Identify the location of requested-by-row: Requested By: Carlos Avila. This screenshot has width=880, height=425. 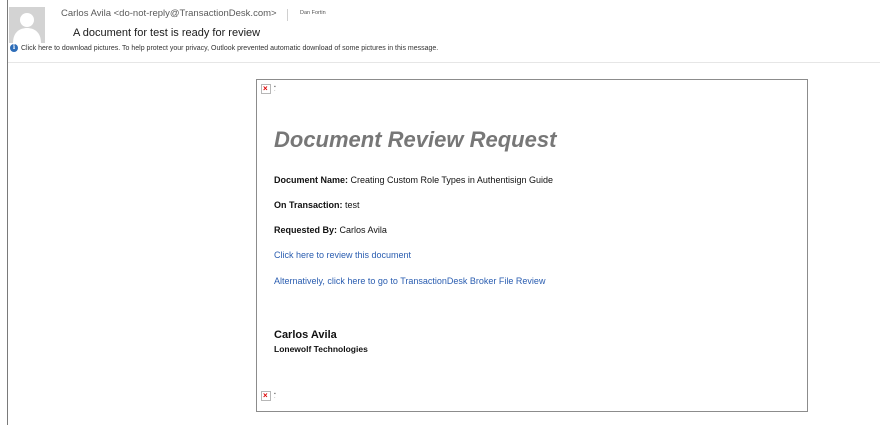
(330, 230).